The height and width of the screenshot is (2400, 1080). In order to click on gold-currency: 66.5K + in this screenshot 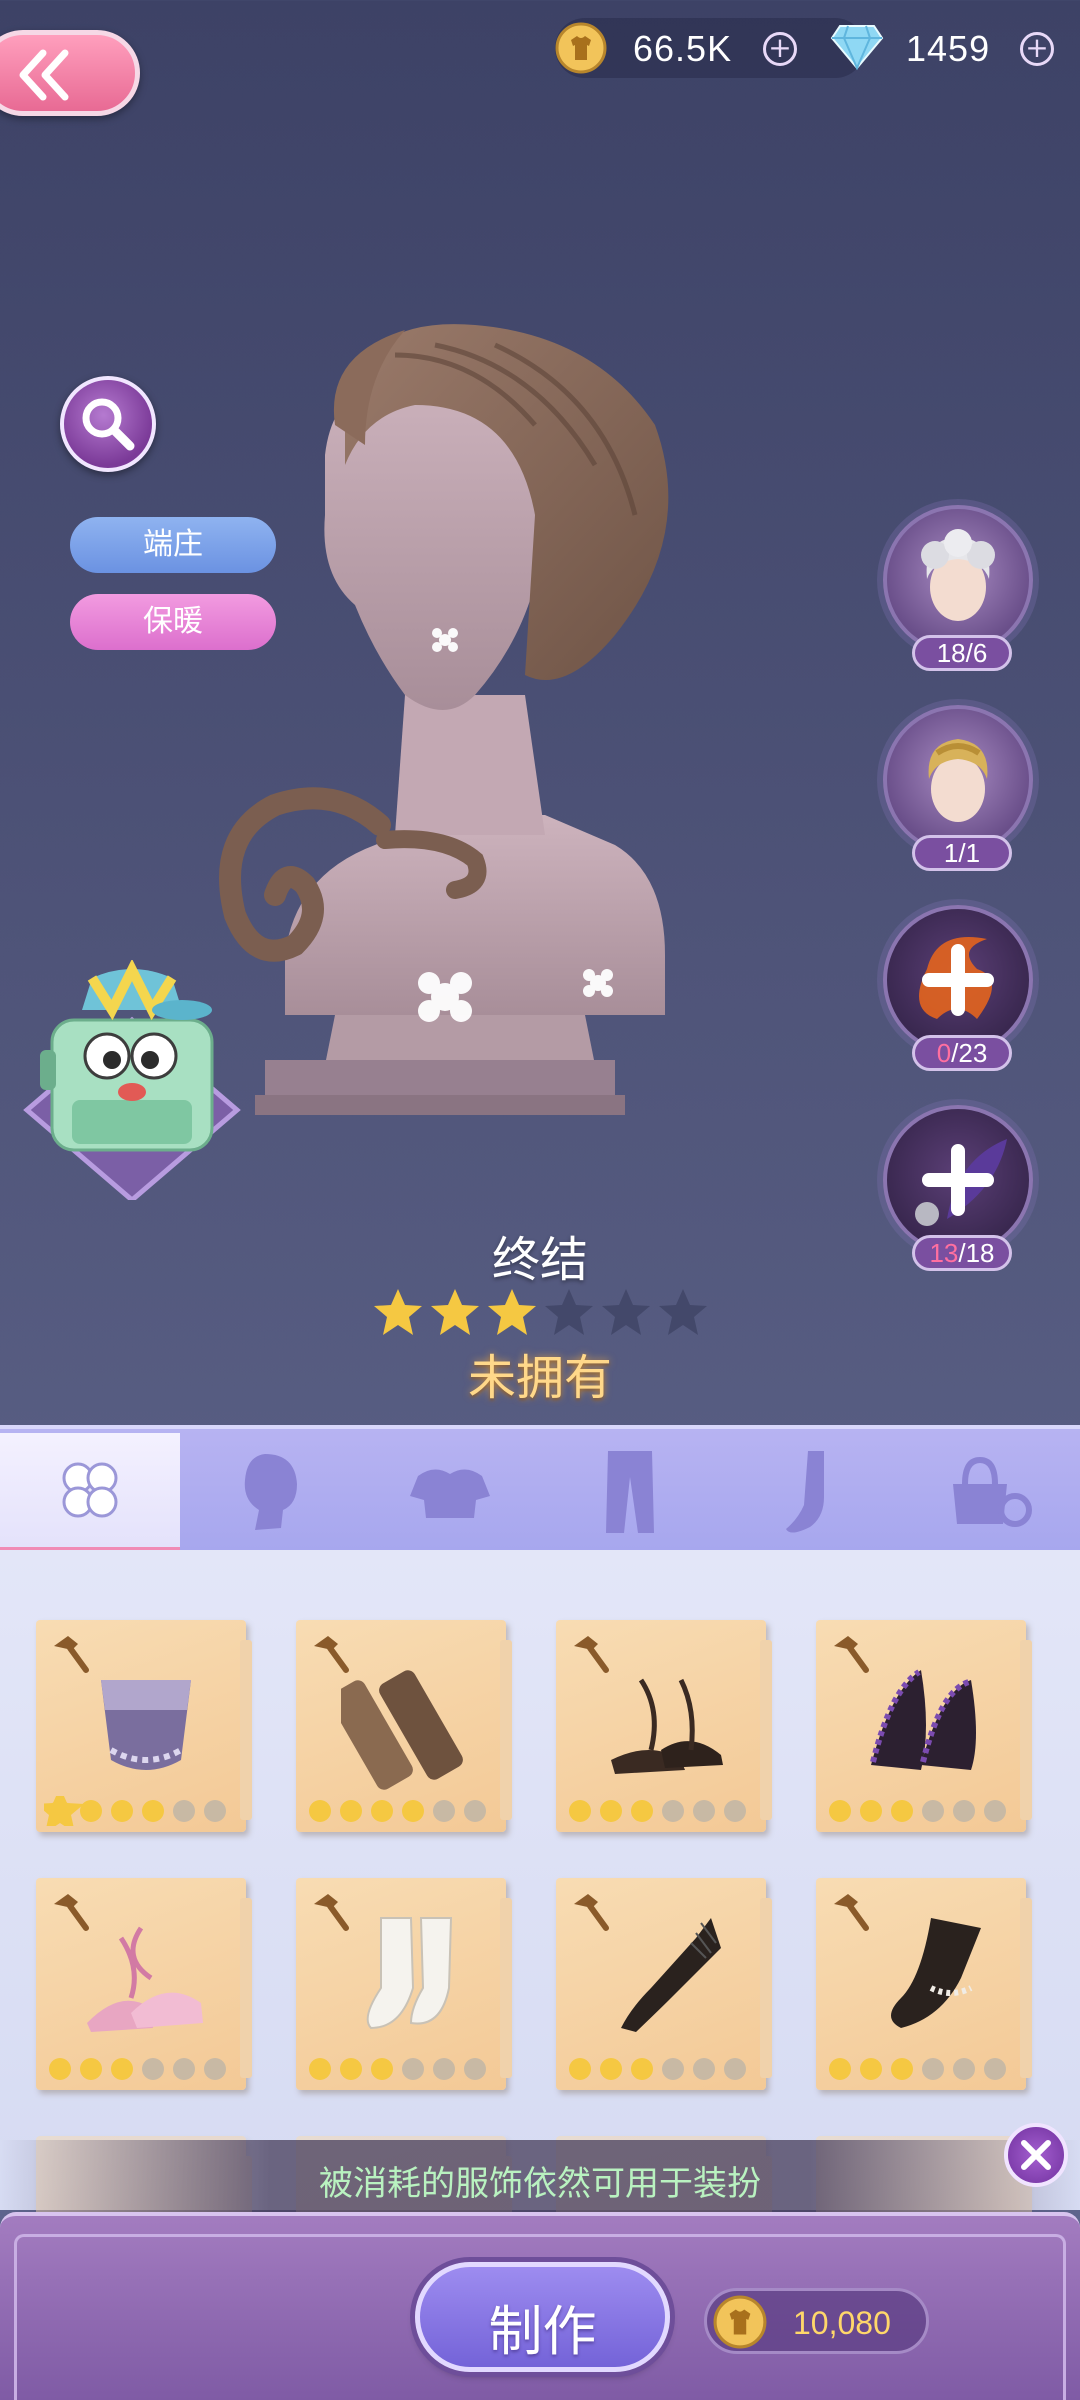, I will do `click(710, 48)`.